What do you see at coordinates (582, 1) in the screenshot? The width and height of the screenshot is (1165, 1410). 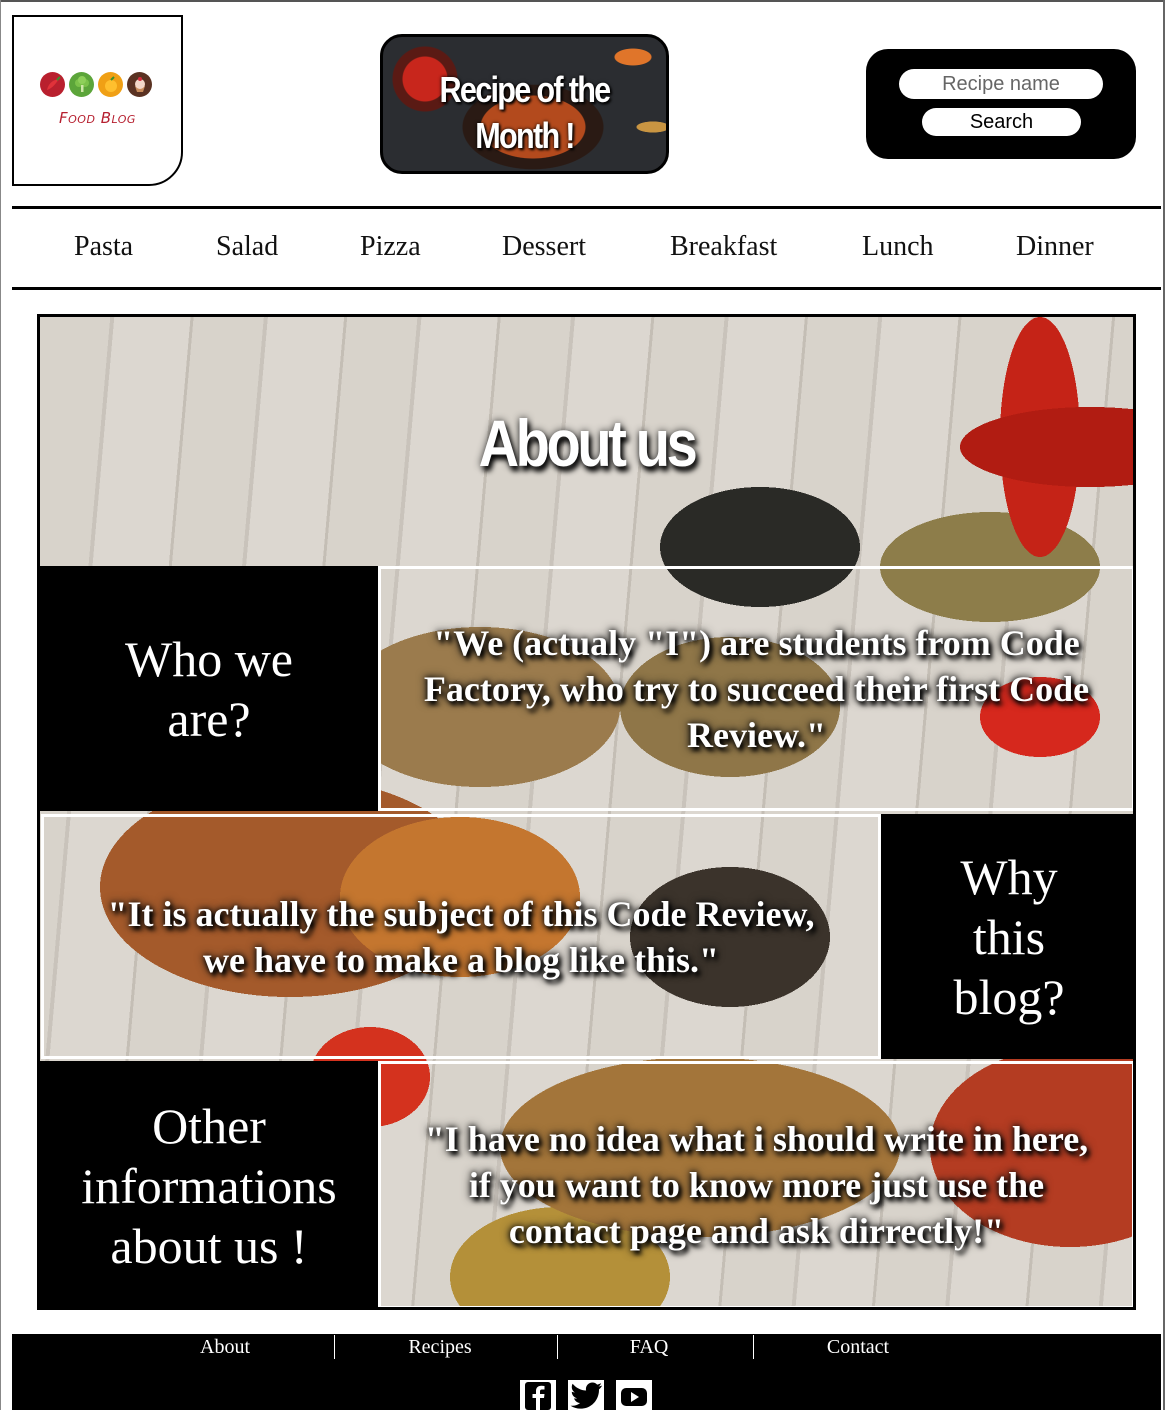 I see `top-border` at bounding box center [582, 1].